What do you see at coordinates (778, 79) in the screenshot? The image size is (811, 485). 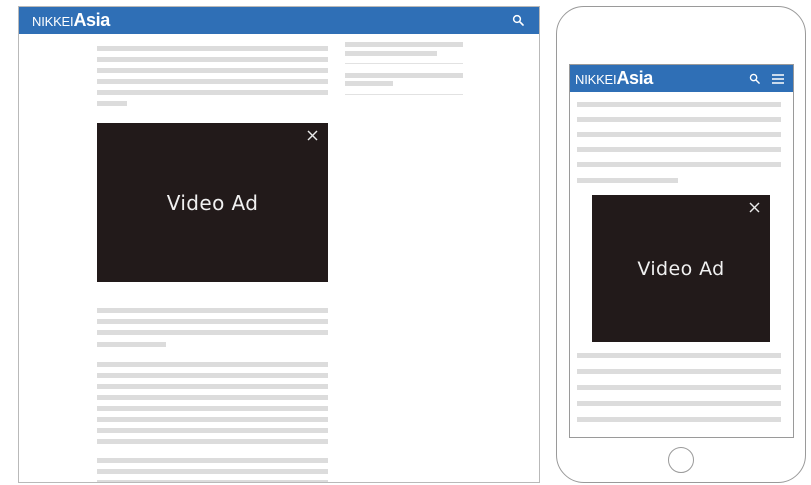 I see `hamburger-menu-icon` at bounding box center [778, 79].